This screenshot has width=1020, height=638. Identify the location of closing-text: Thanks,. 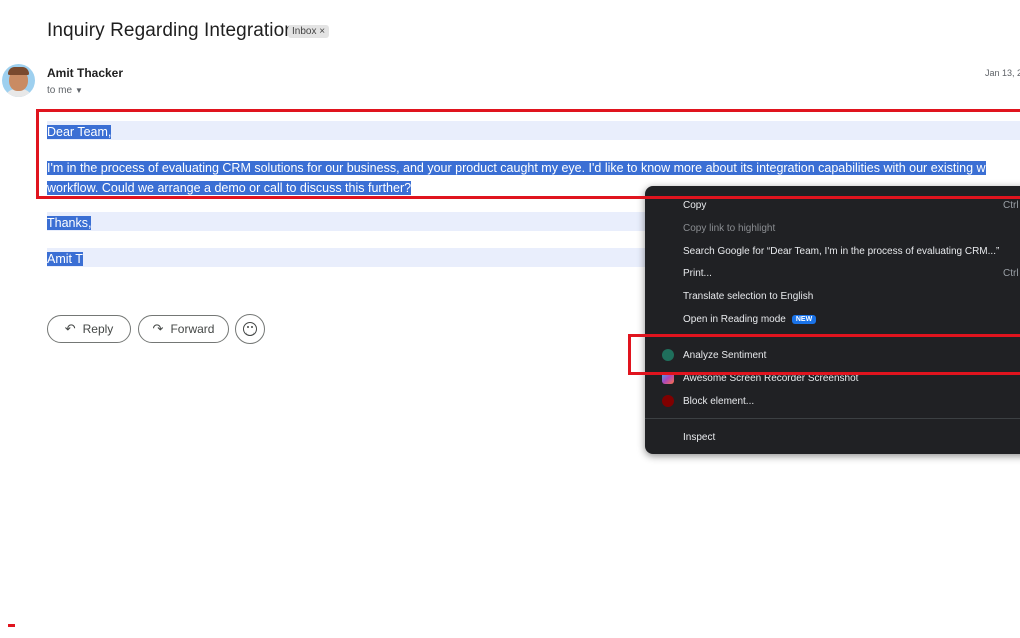
(69, 223).